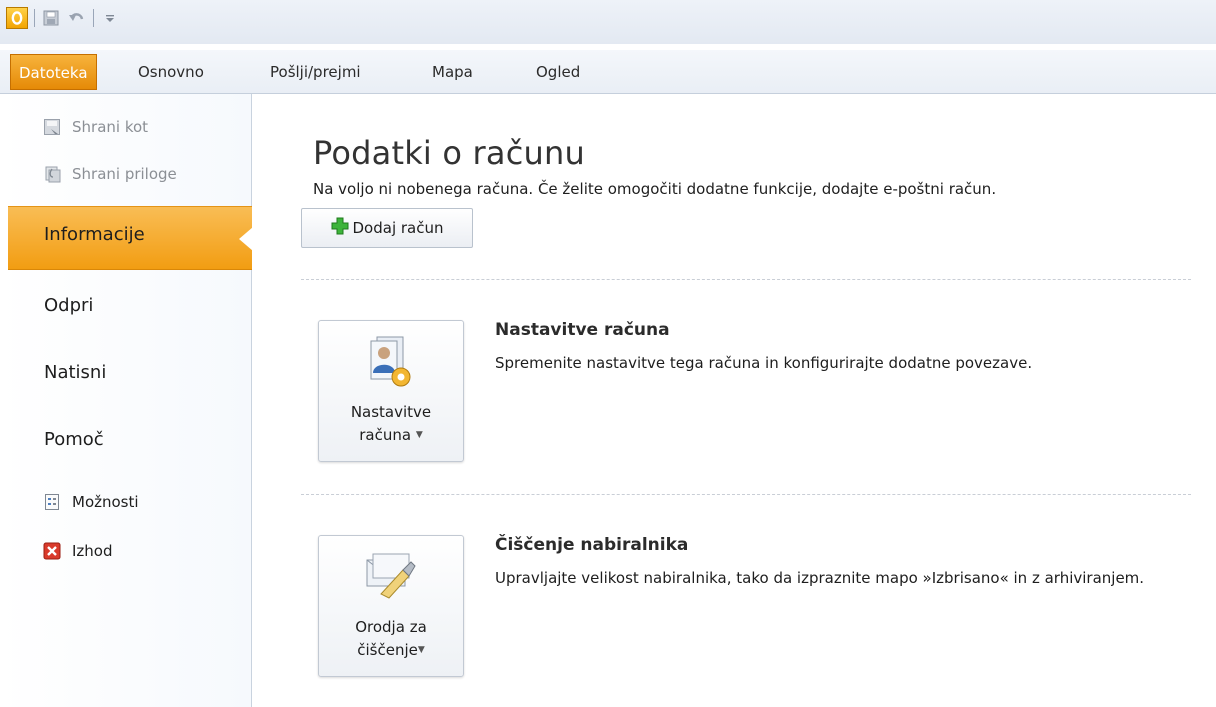 The image size is (1216, 707). Describe the element at coordinates (52, 174) in the screenshot. I see `save-attachments-icon` at that location.